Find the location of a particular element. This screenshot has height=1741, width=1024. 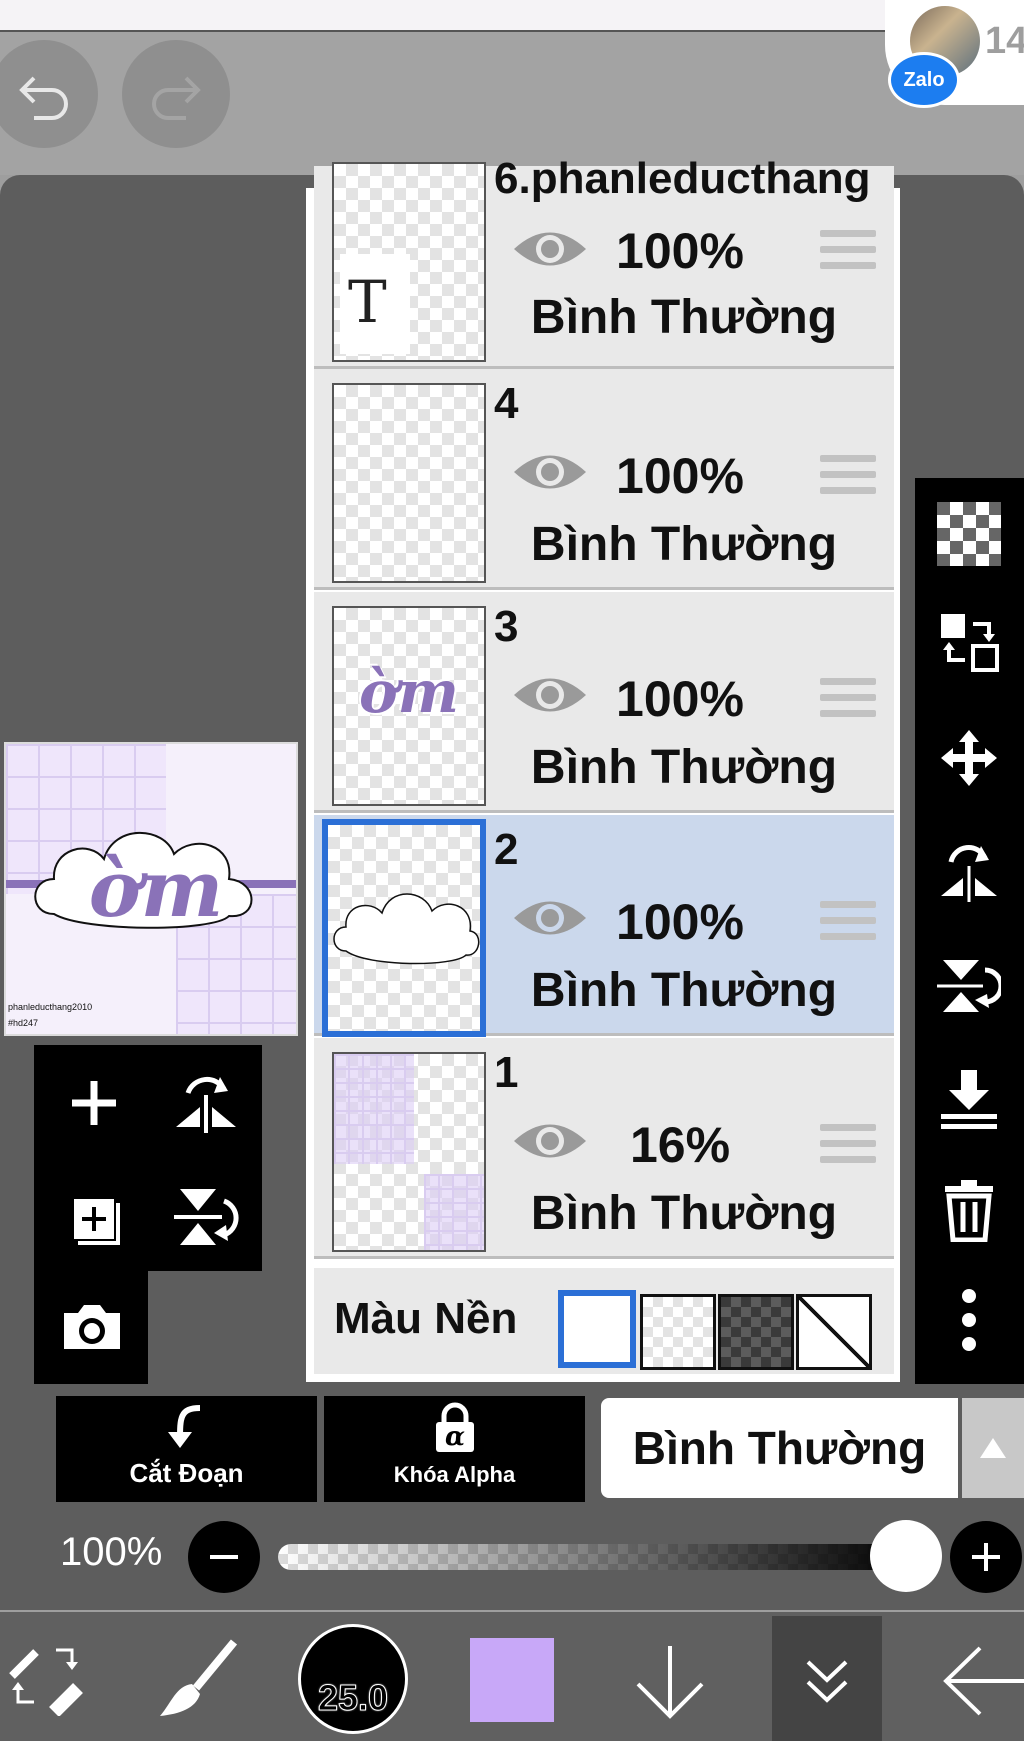

flip-horizontal-button is located at coordinates (969, 870).